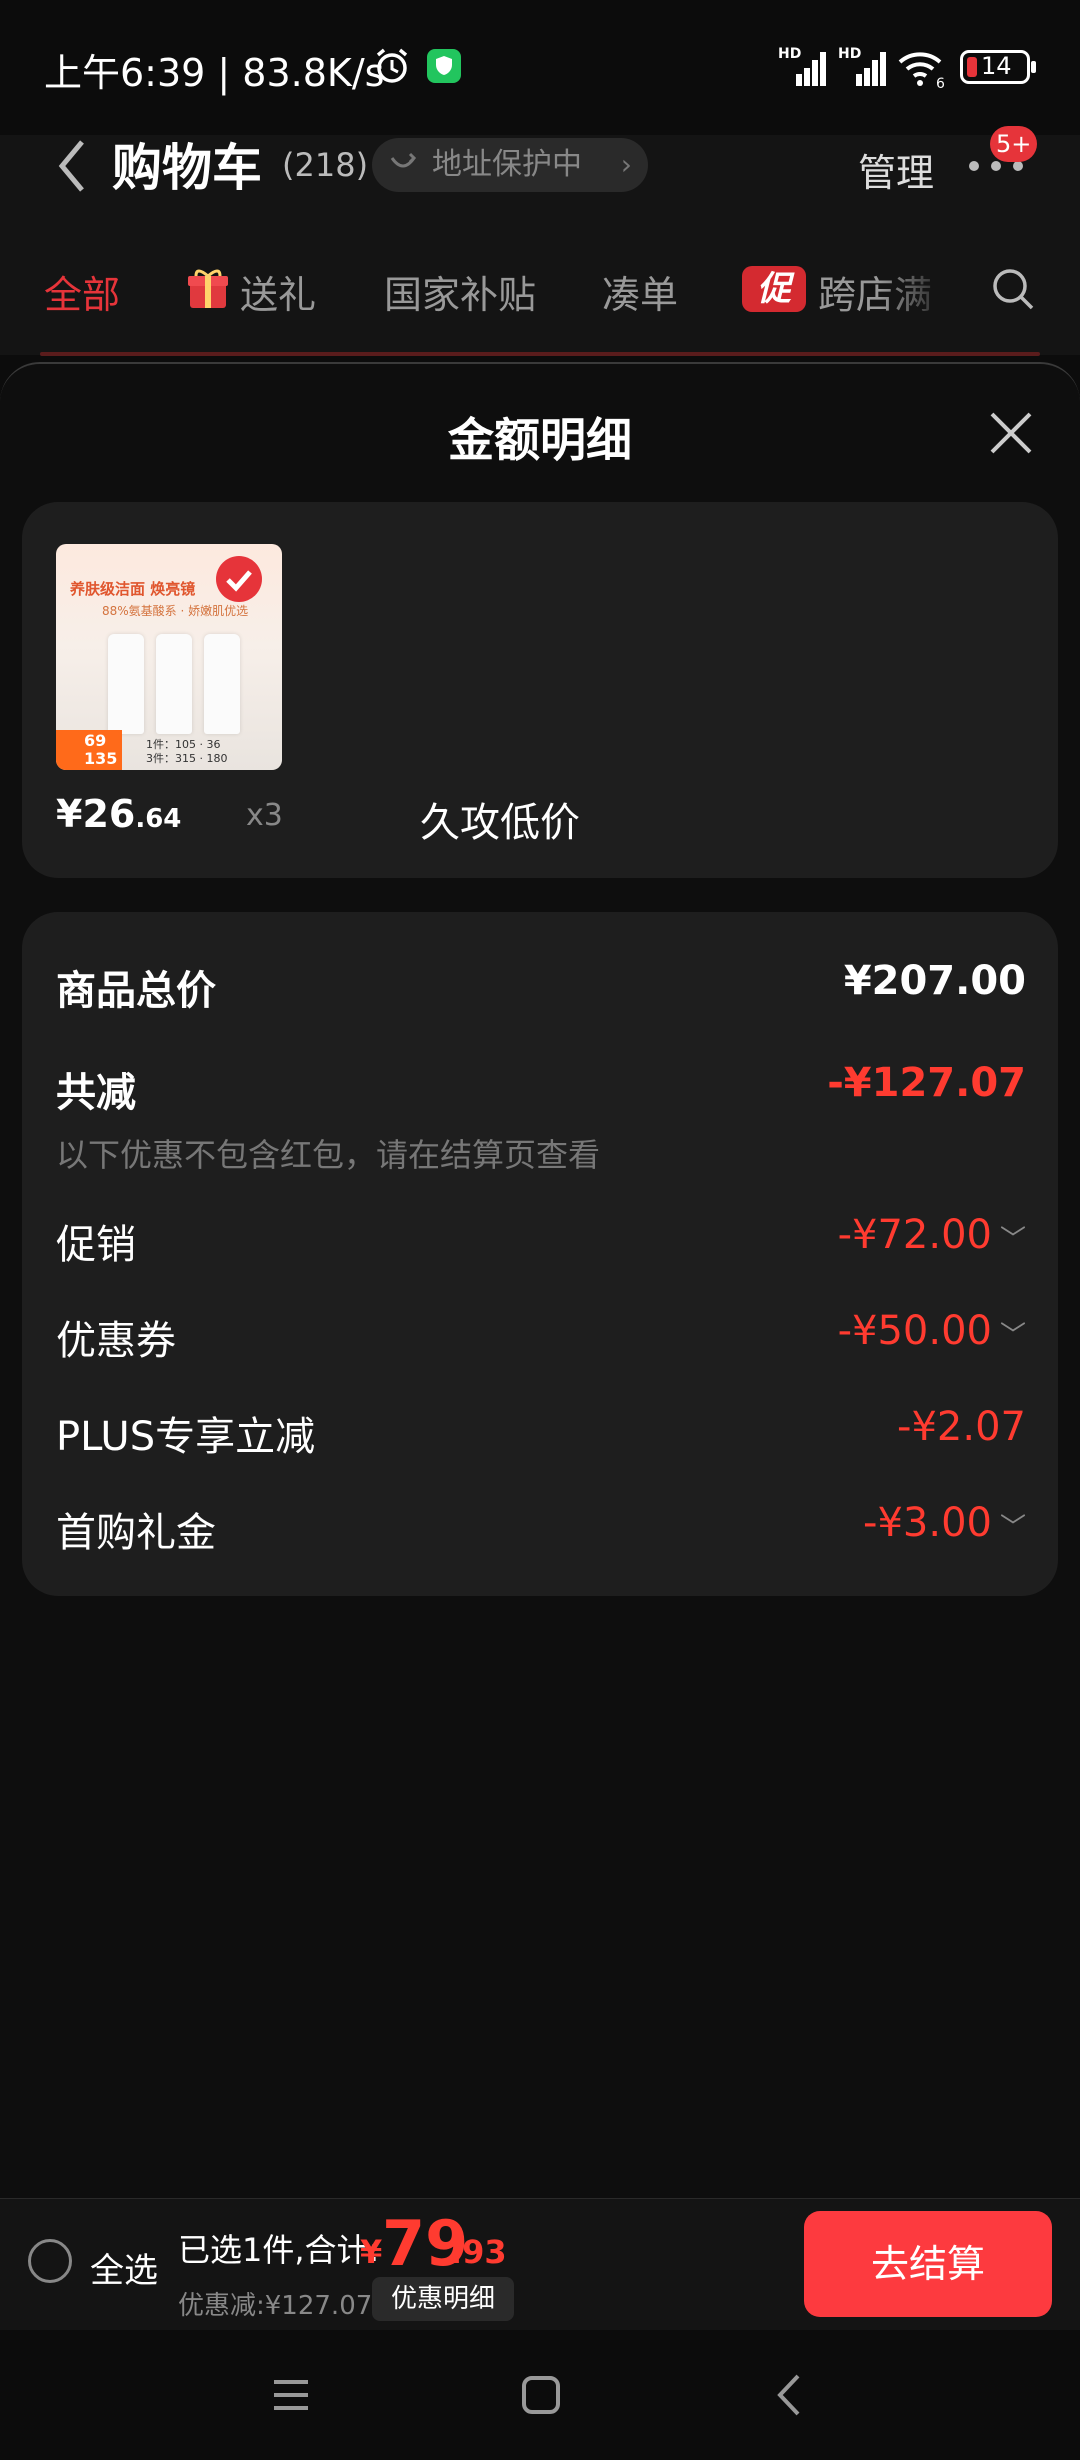  Describe the element at coordinates (443, 2299) in the screenshot. I see `discount-detail-button: 优惠明细` at that location.